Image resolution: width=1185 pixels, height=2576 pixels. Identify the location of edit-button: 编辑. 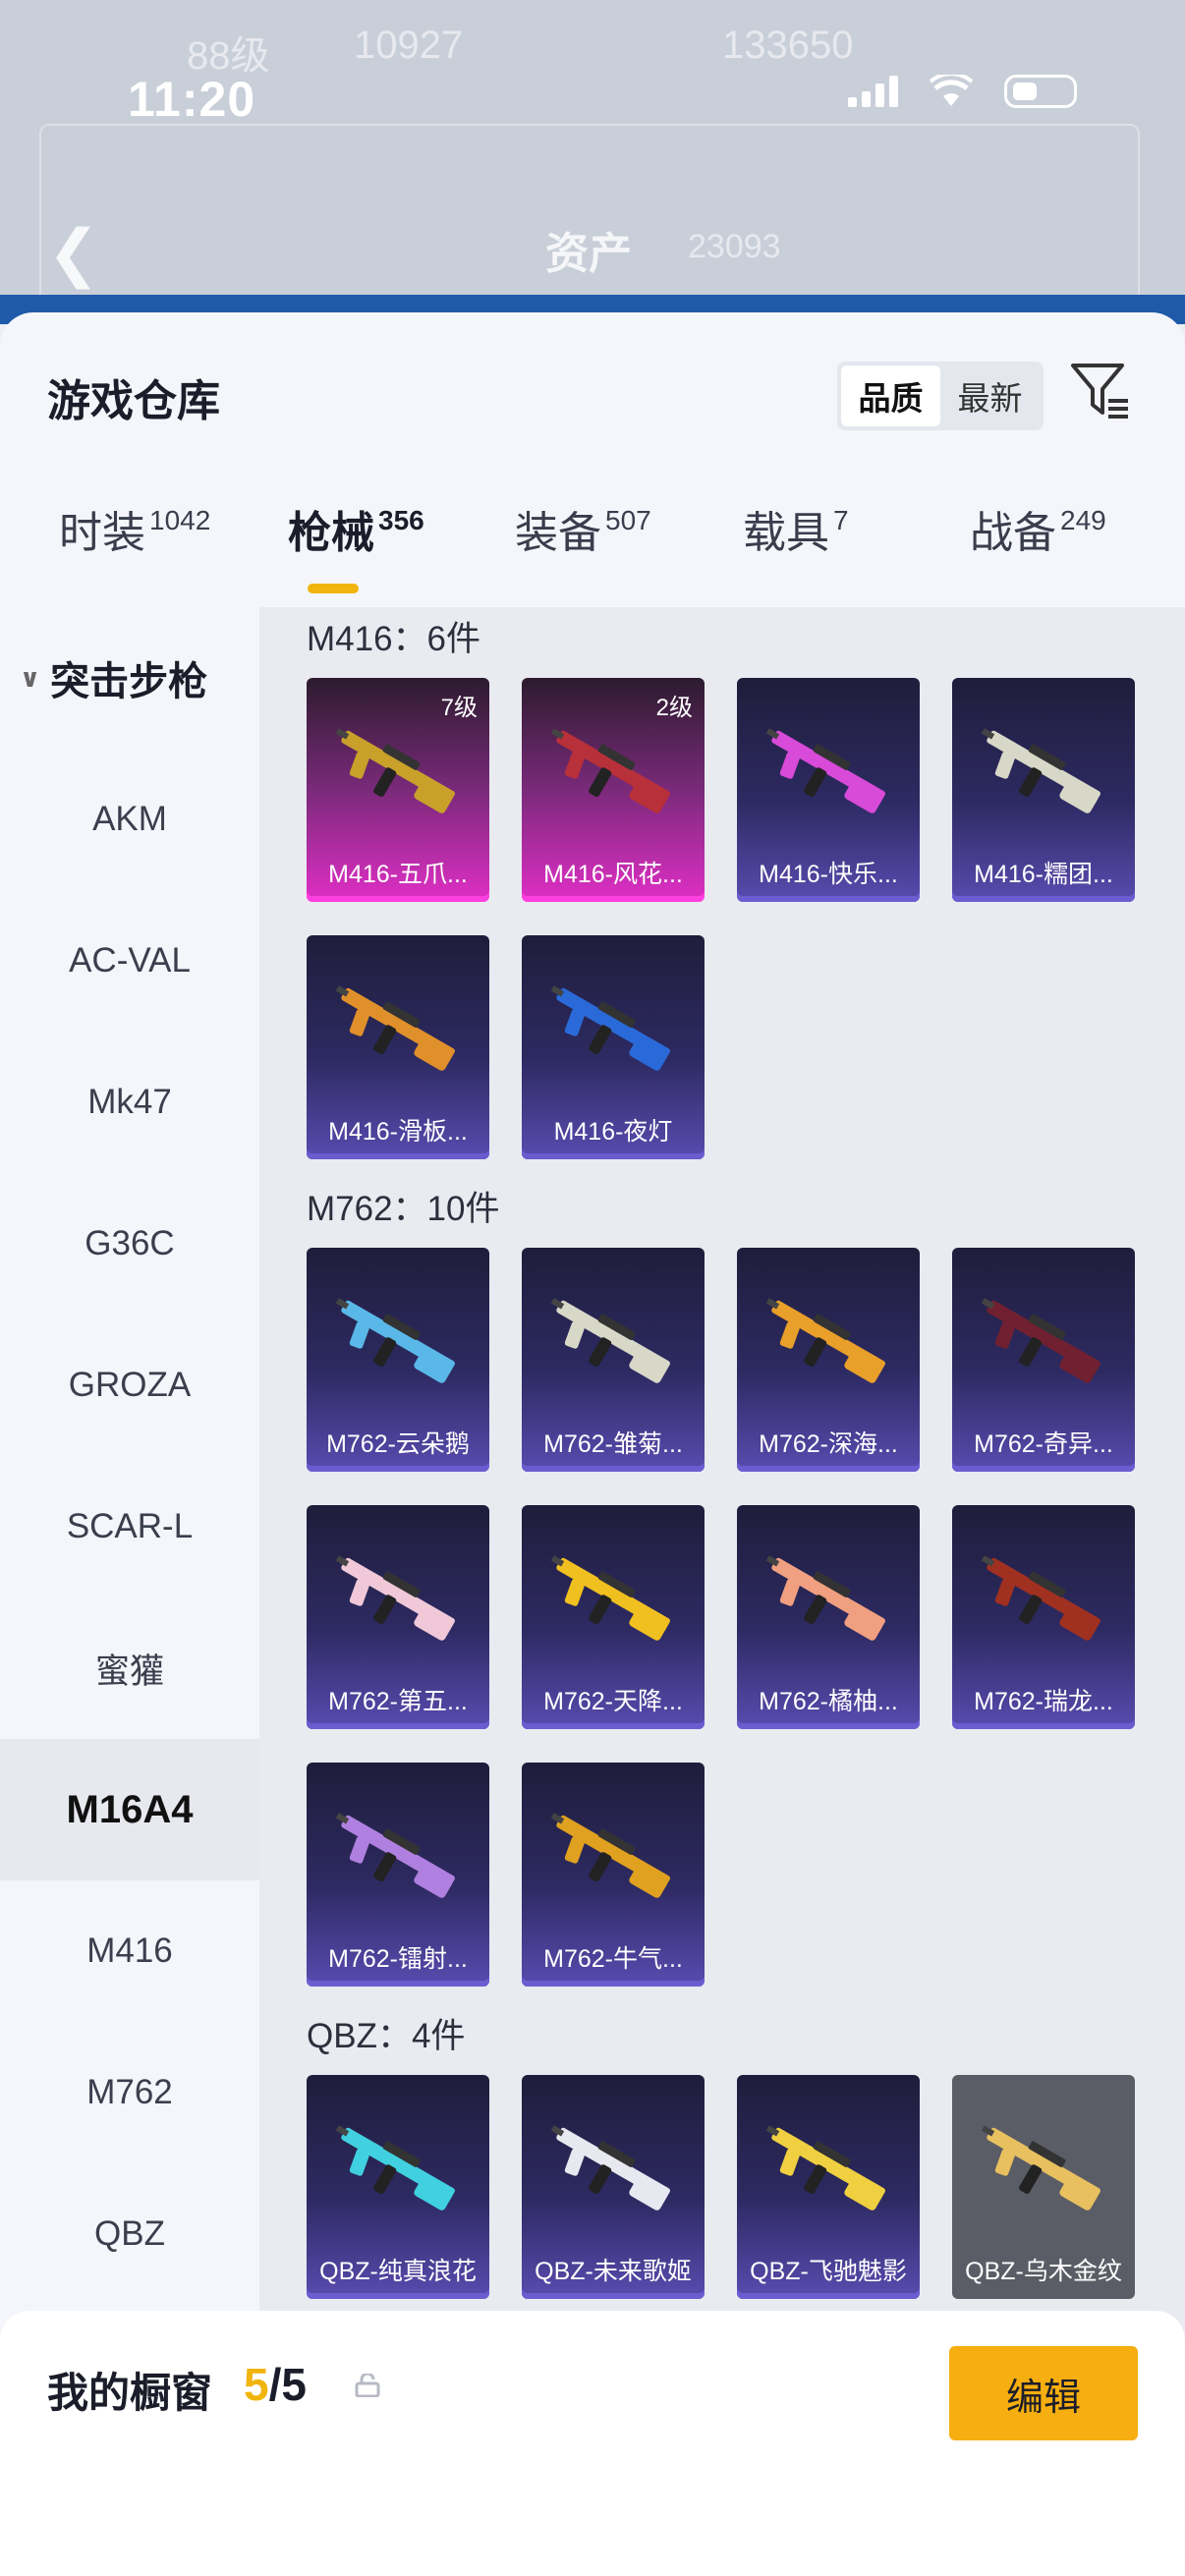
(1044, 2393).